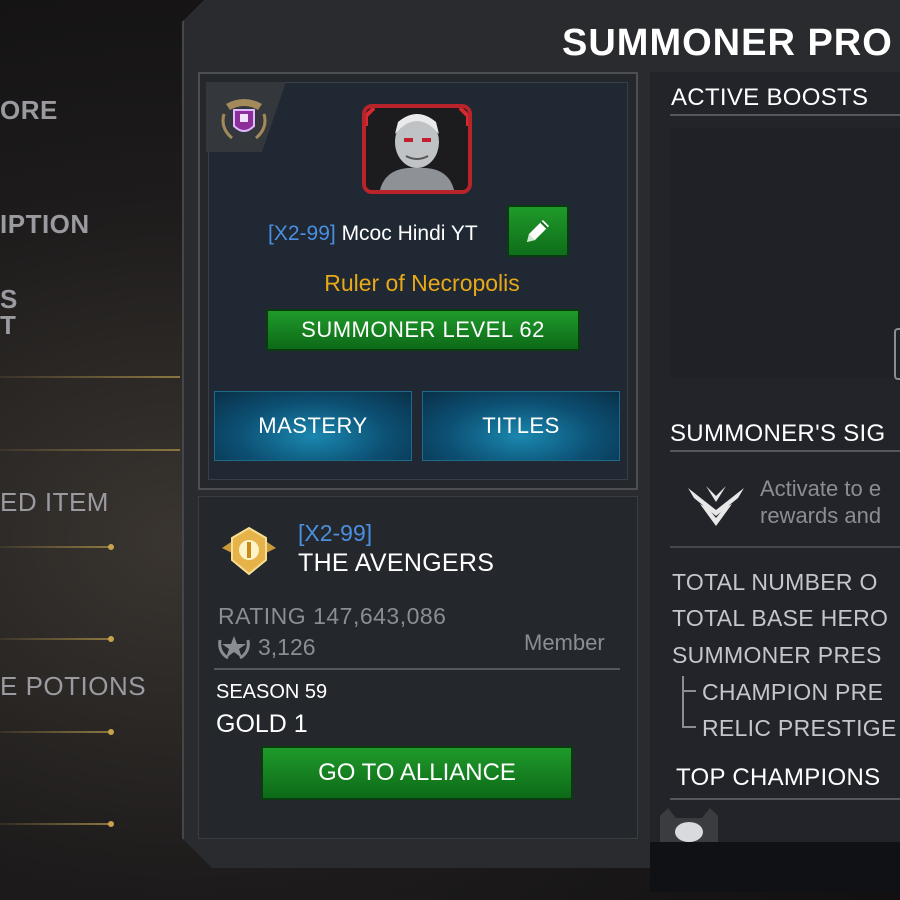 The image size is (900, 900). Describe the element at coordinates (521, 426) in the screenshot. I see `titles-button: TITLES` at that location.